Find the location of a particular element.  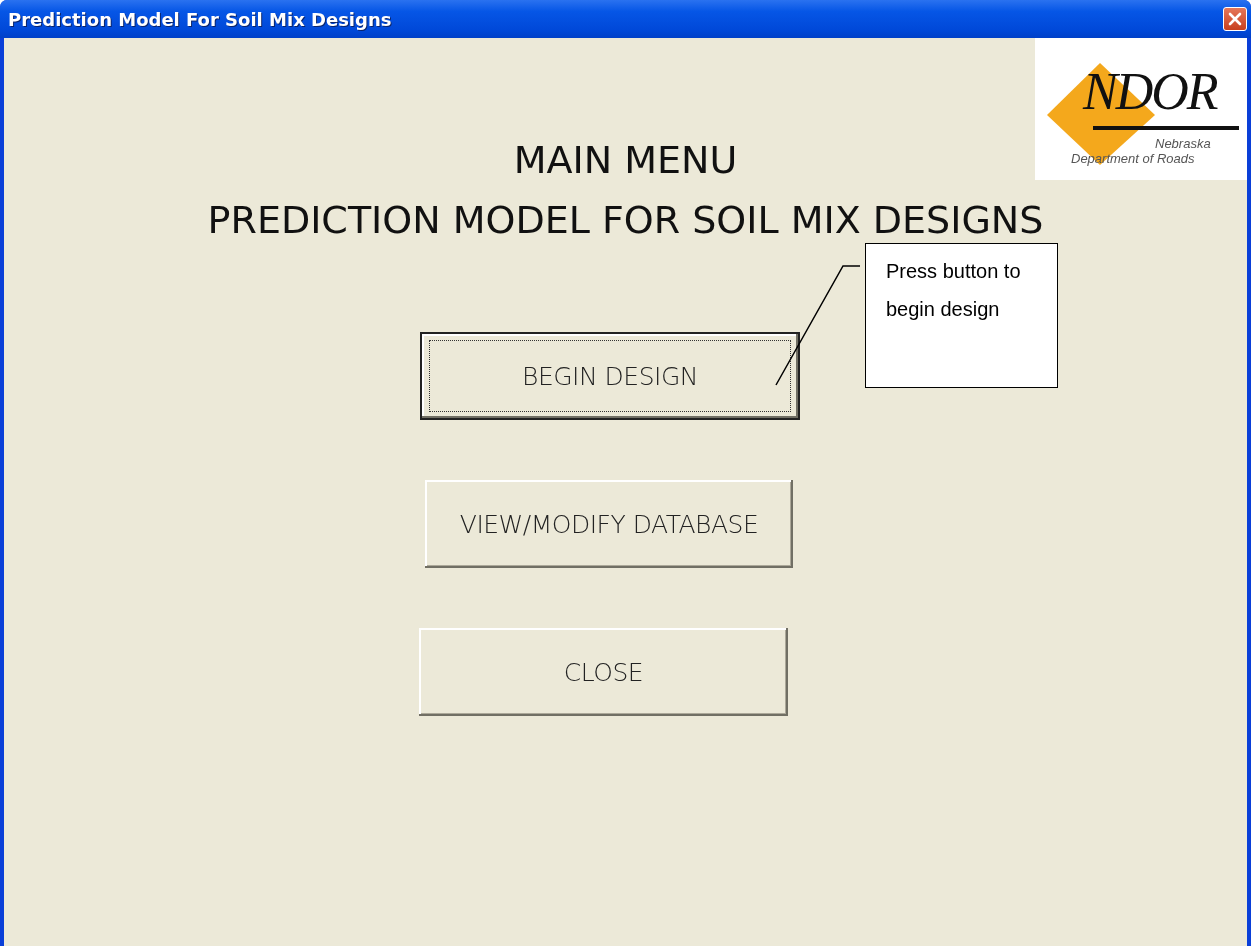

menu-button: VIEW/MODIFY DATABASE is located at coordinates (609, 524).